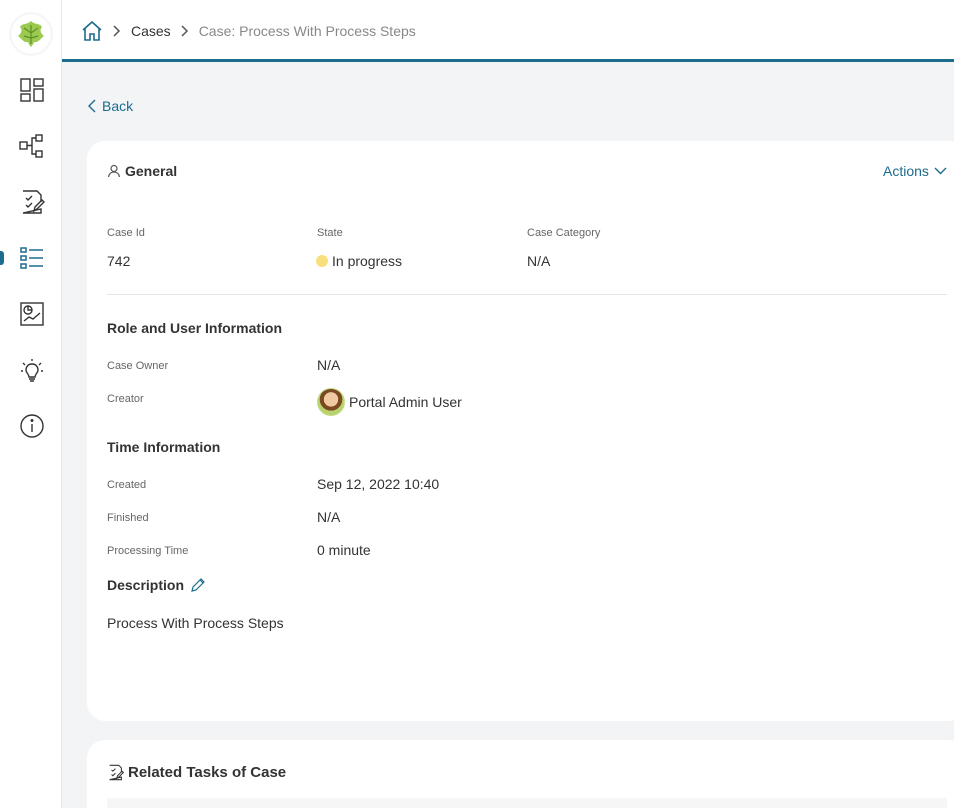 This screenshot has height=808, width=954. I want to click on chevron-left-icon, so click(92, 106).